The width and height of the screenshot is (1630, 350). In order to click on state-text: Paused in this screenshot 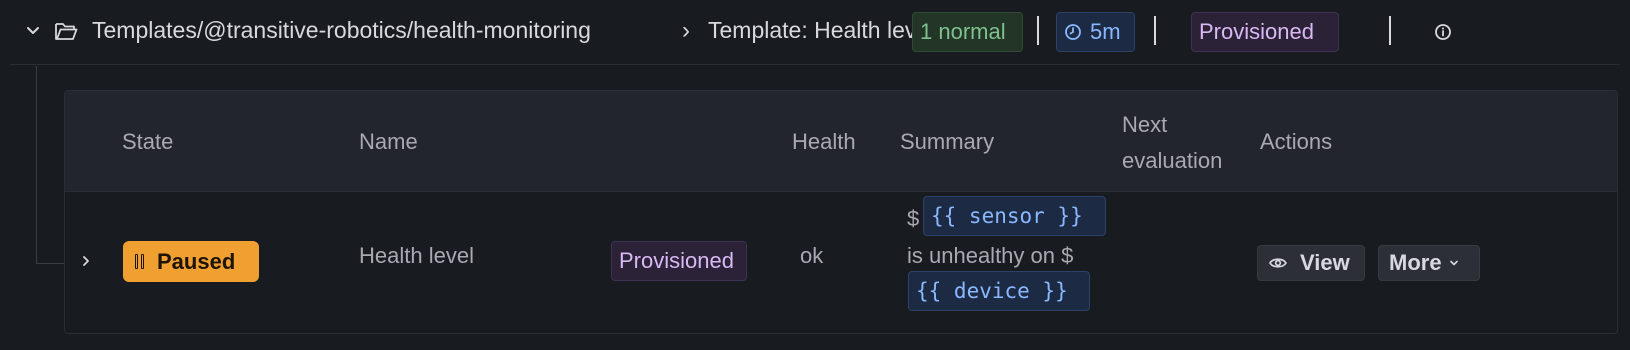, I will do `click(196, 261)`.